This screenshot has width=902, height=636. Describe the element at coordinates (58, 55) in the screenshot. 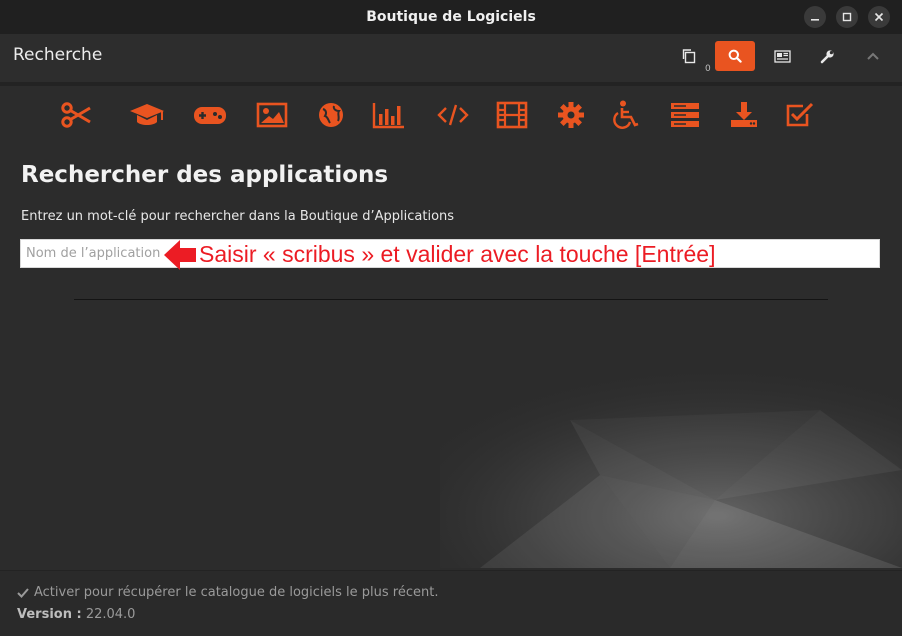

I see `page-title: Recherche` at that location.